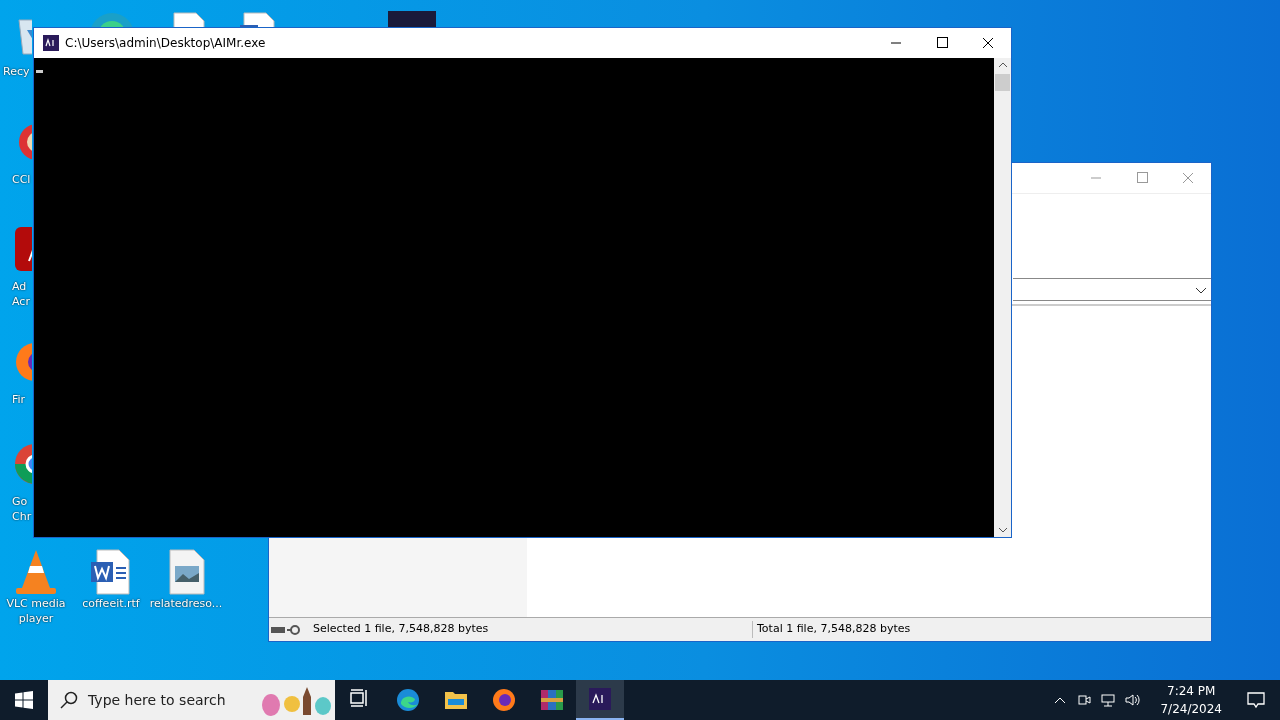  What do you see at coordinates (13, 396) in the screenshot?
I see `icon-label: Fir` at bounding box center [13, 396].